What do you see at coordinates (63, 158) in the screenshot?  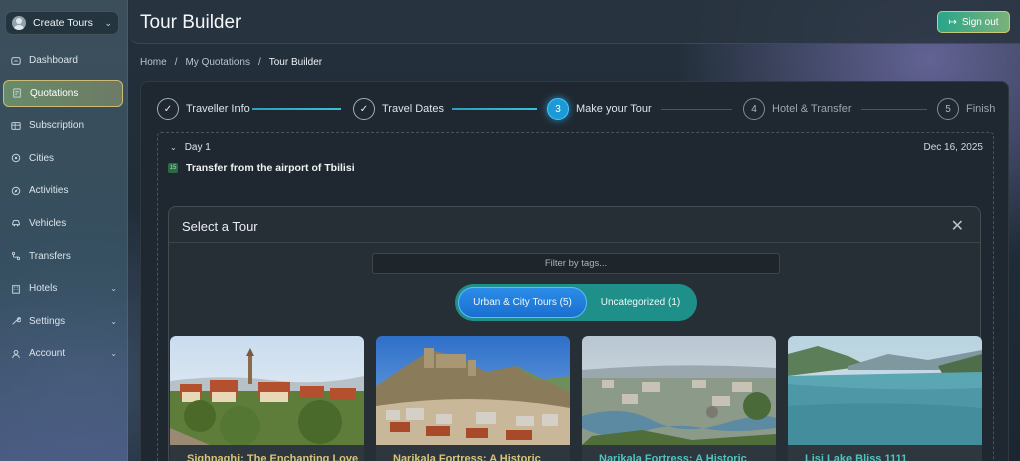 I see `sidebar-item-cities: Cities` at bounding box center [63, 158].